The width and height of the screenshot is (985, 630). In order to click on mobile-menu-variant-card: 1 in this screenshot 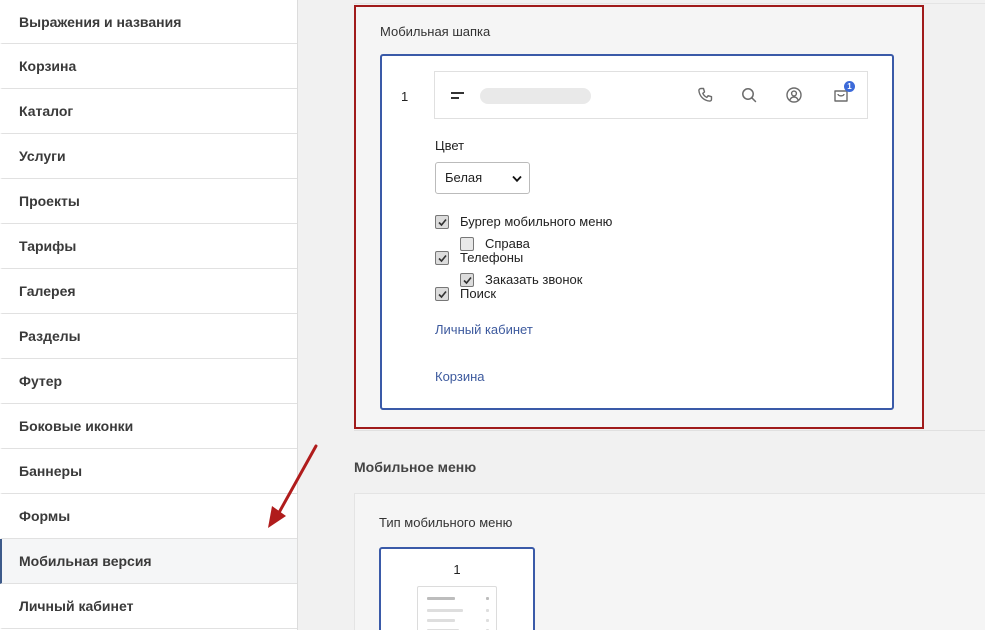, I will do `click(457, 588)`.